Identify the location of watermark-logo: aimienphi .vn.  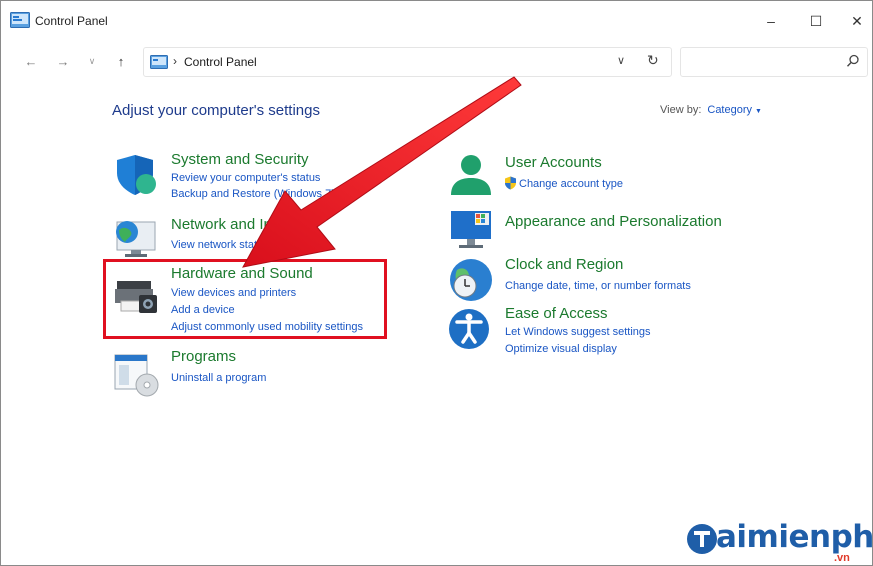
(779, 542).